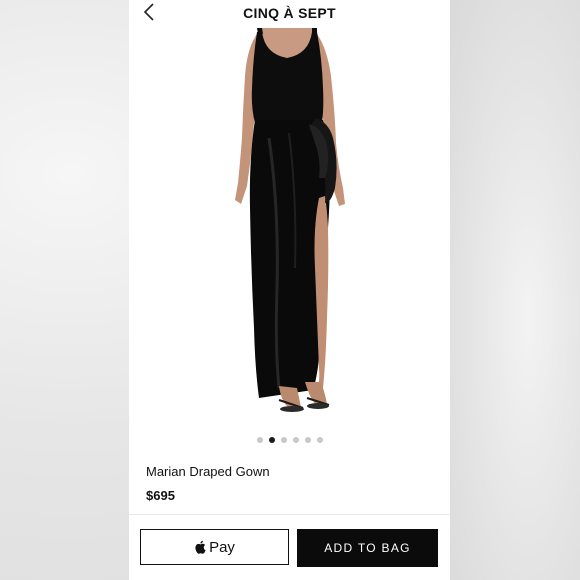 The width and height of the screenshot is (580, 580). I want to click on apple-icon, so click(200, 547).